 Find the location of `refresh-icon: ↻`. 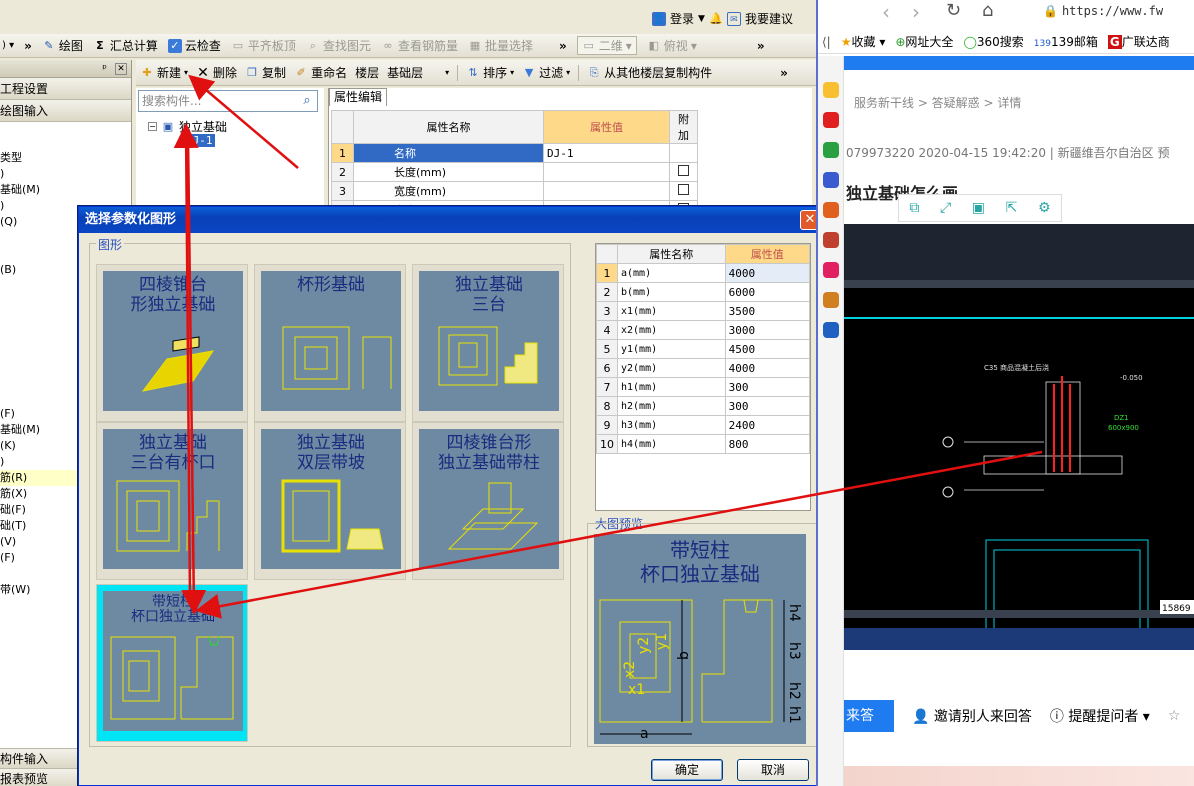

refresh-icon: ↻ is located at coordinates (953, 10).